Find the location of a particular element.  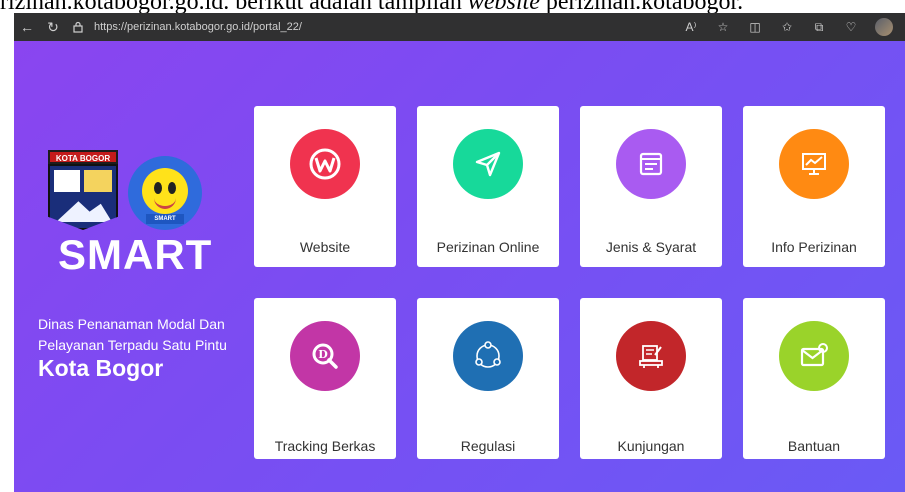

tile-label: Perizinan Online is located at coordinates (488, 247).